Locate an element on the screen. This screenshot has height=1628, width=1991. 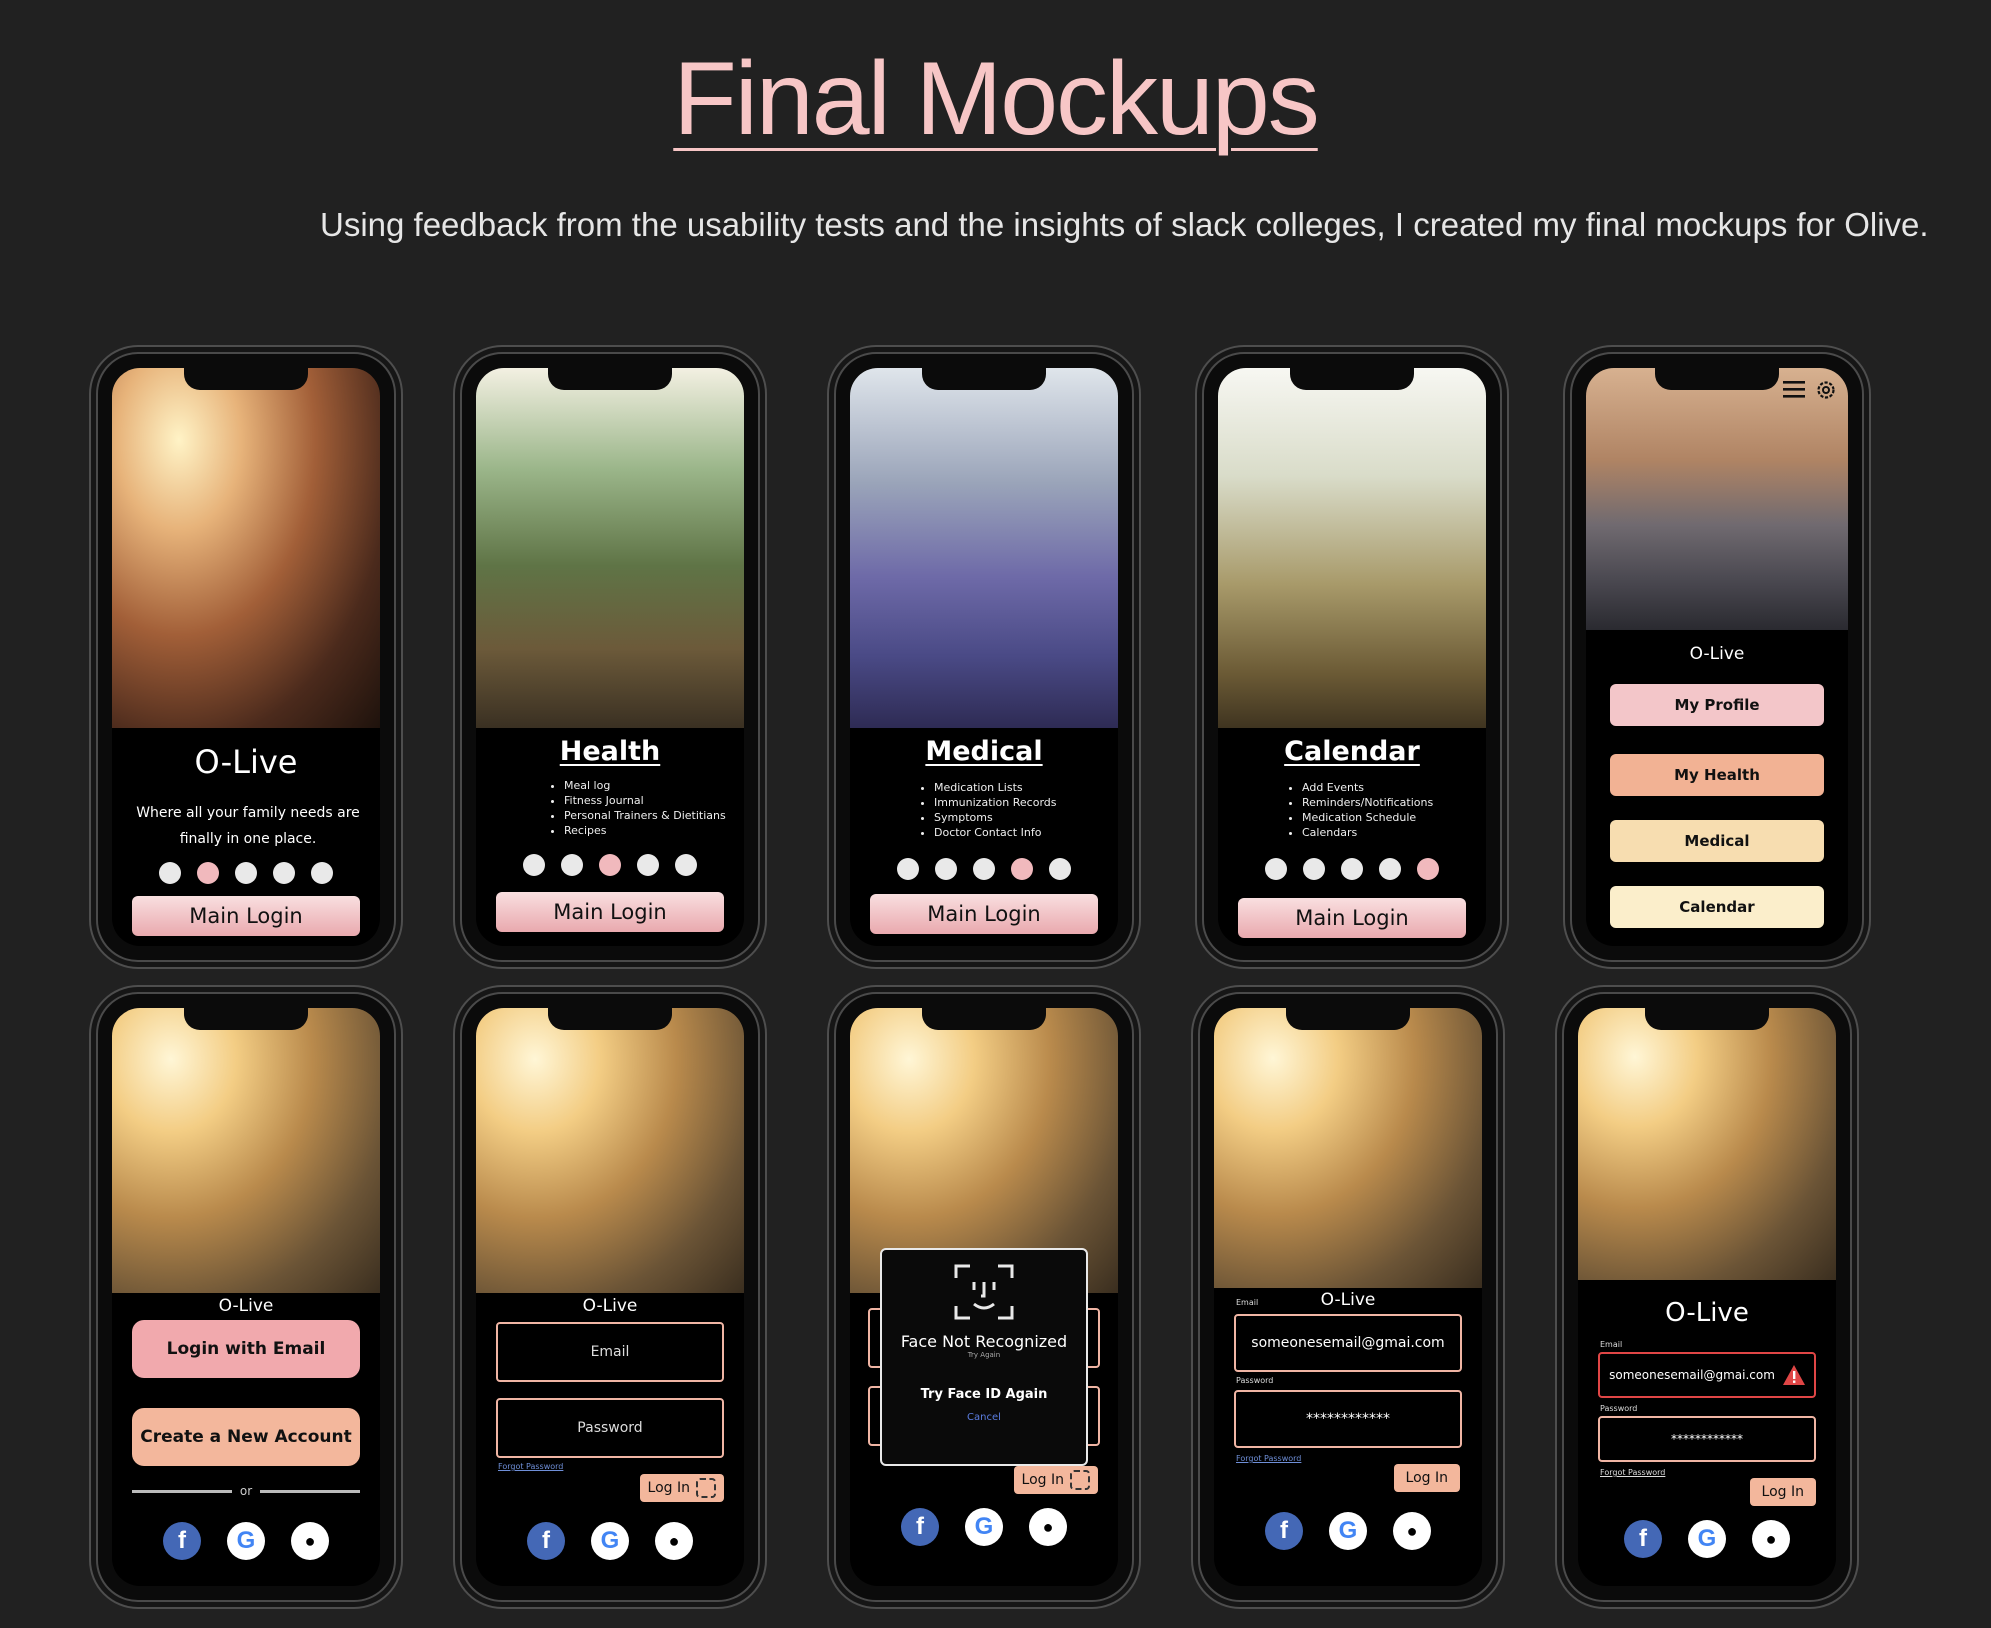
mother-daughter-photo is located at coordinates (1348, 1148).